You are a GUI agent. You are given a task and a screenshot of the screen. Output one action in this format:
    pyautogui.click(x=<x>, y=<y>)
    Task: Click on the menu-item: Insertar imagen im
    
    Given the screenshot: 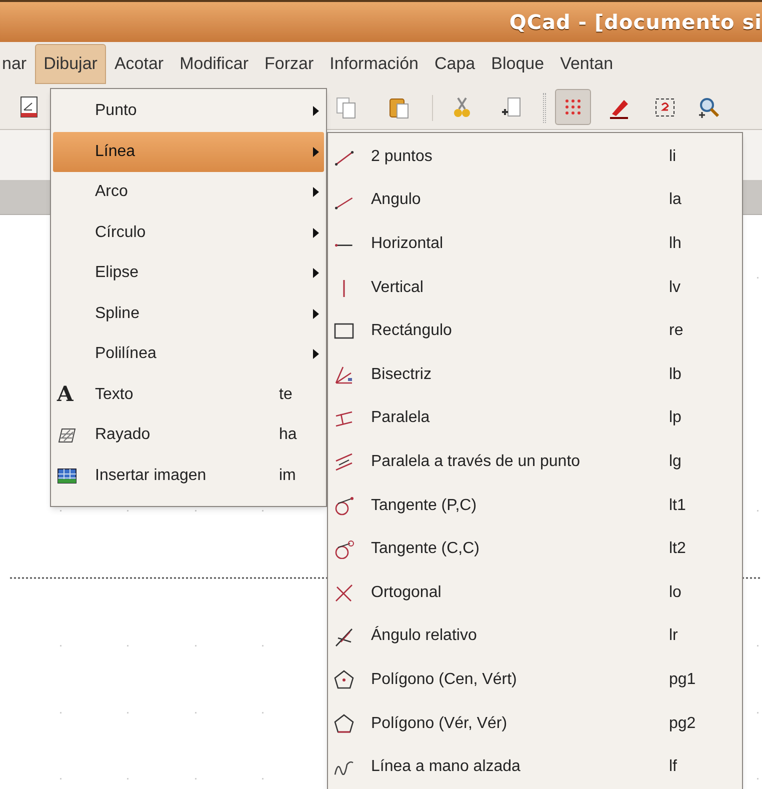 What is the action you would take?
    pyautogui.click(x=188, y=476)
    